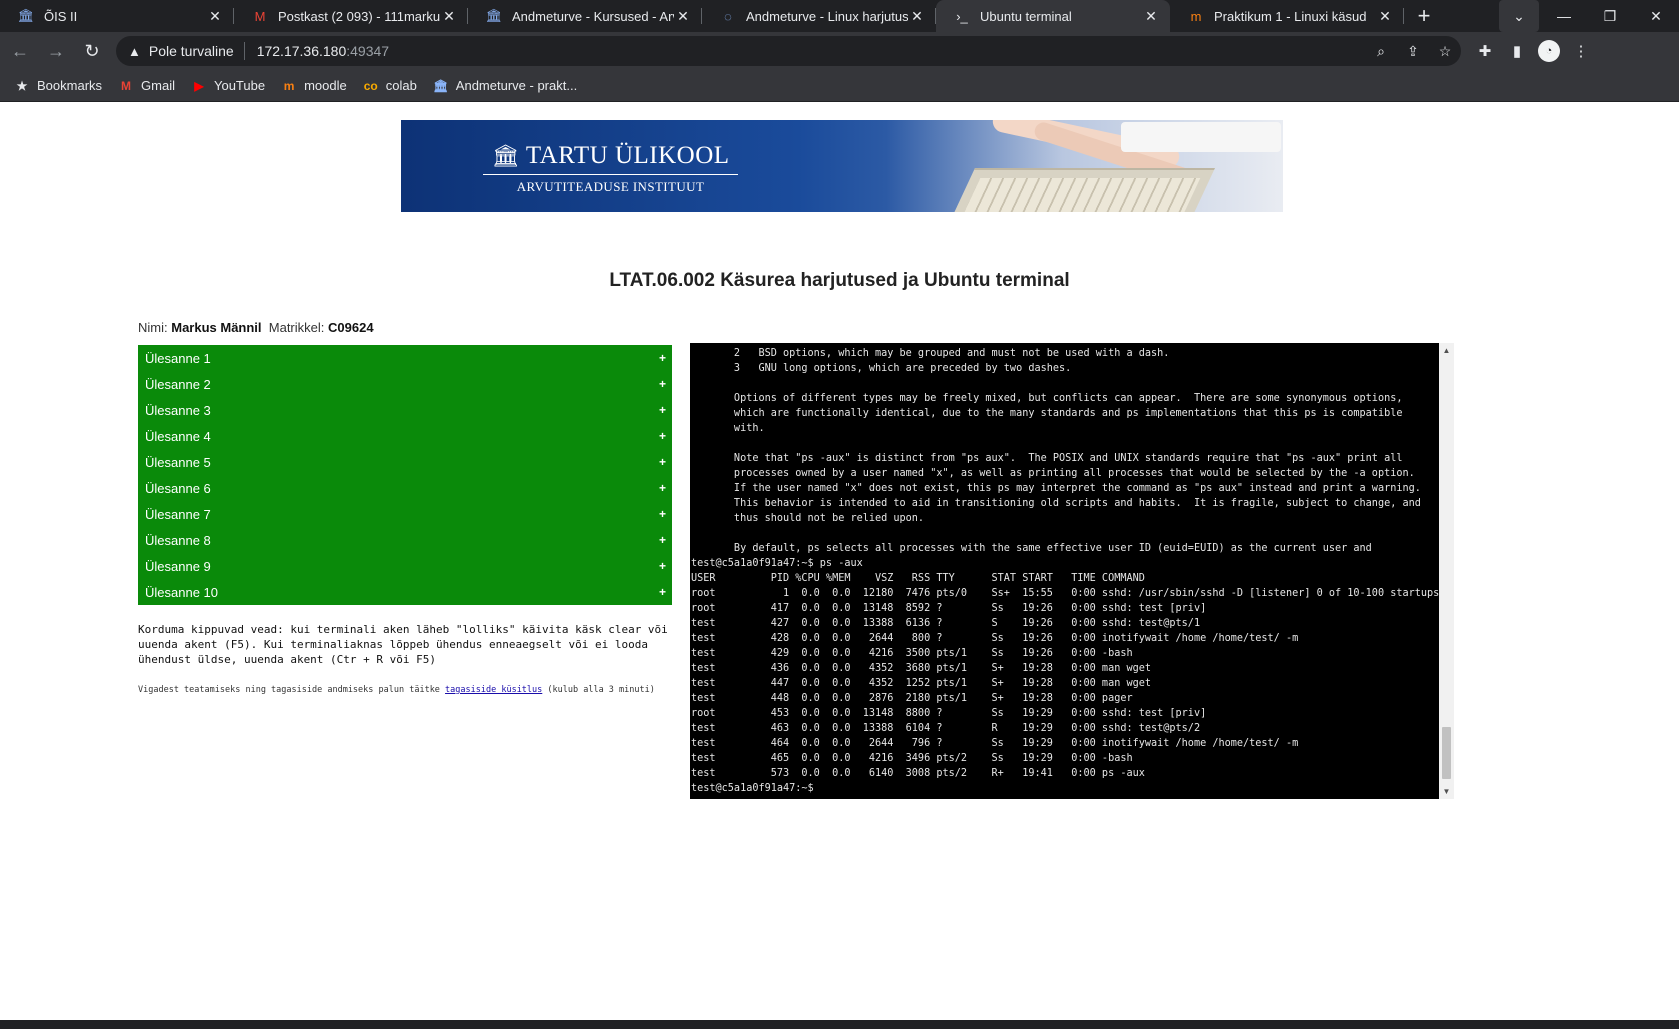  I want to click on task-9-header: Ülesanne 9 +, so click(405, 566).